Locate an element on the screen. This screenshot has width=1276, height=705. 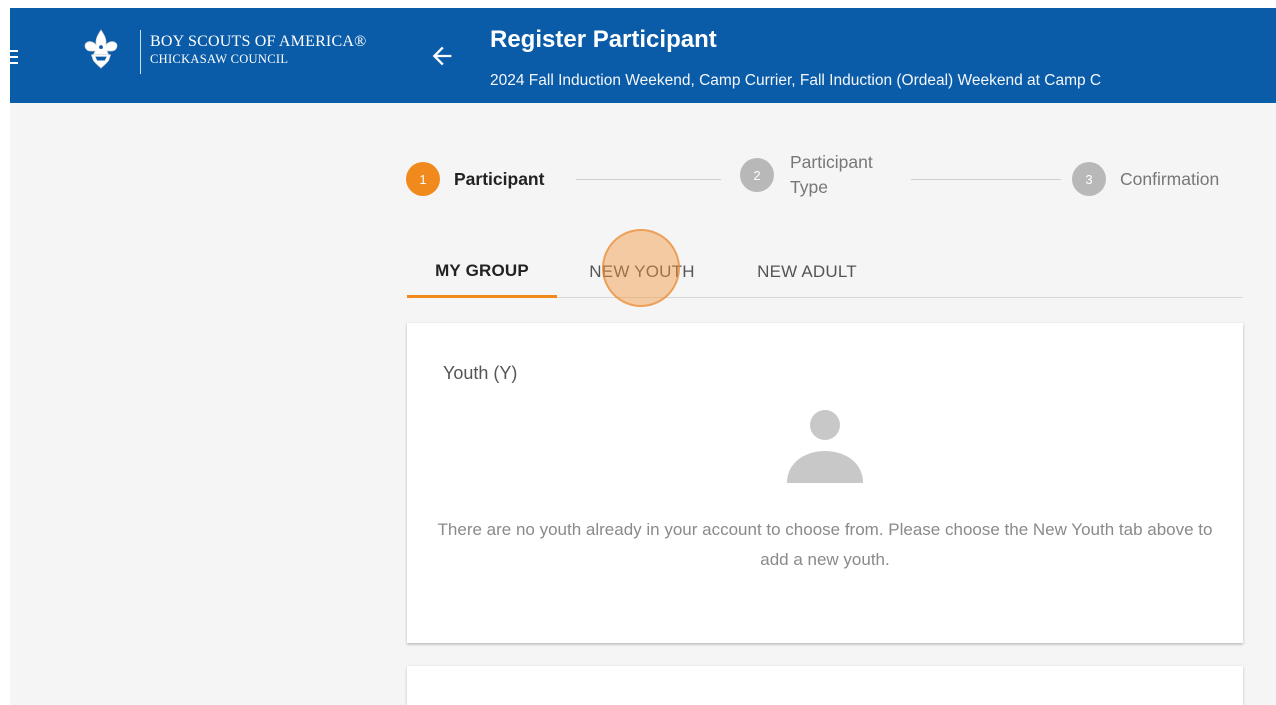
adult-card is located at coordinates (825, 685).